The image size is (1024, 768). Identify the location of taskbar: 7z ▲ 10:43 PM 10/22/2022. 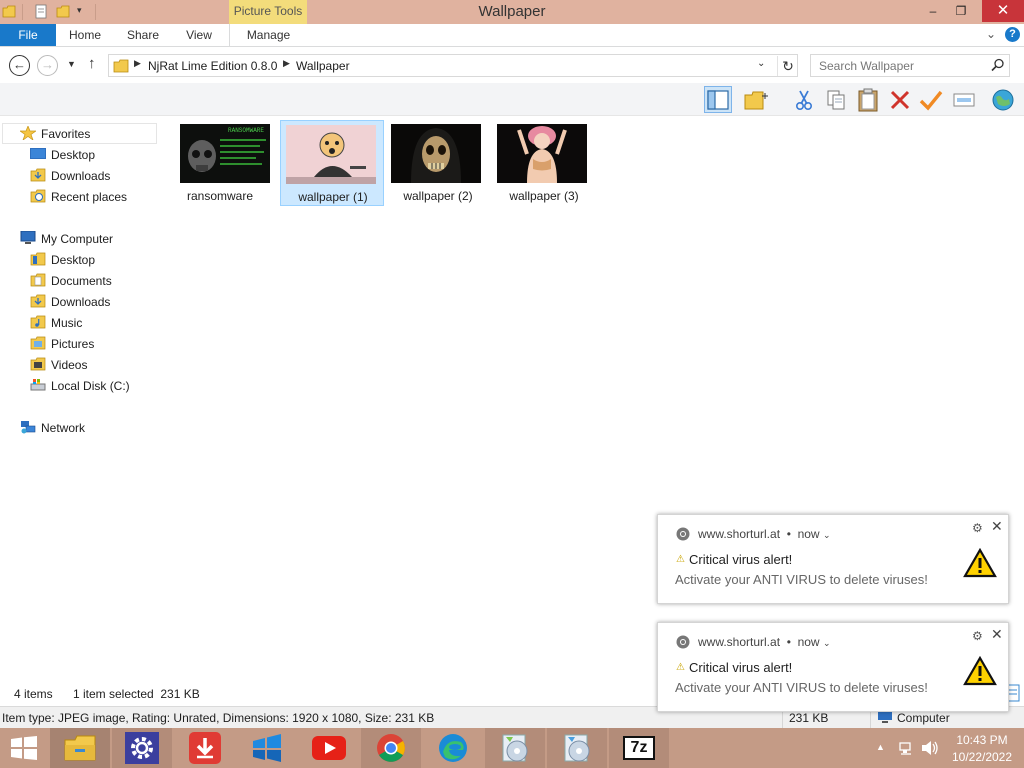
(512, 748).